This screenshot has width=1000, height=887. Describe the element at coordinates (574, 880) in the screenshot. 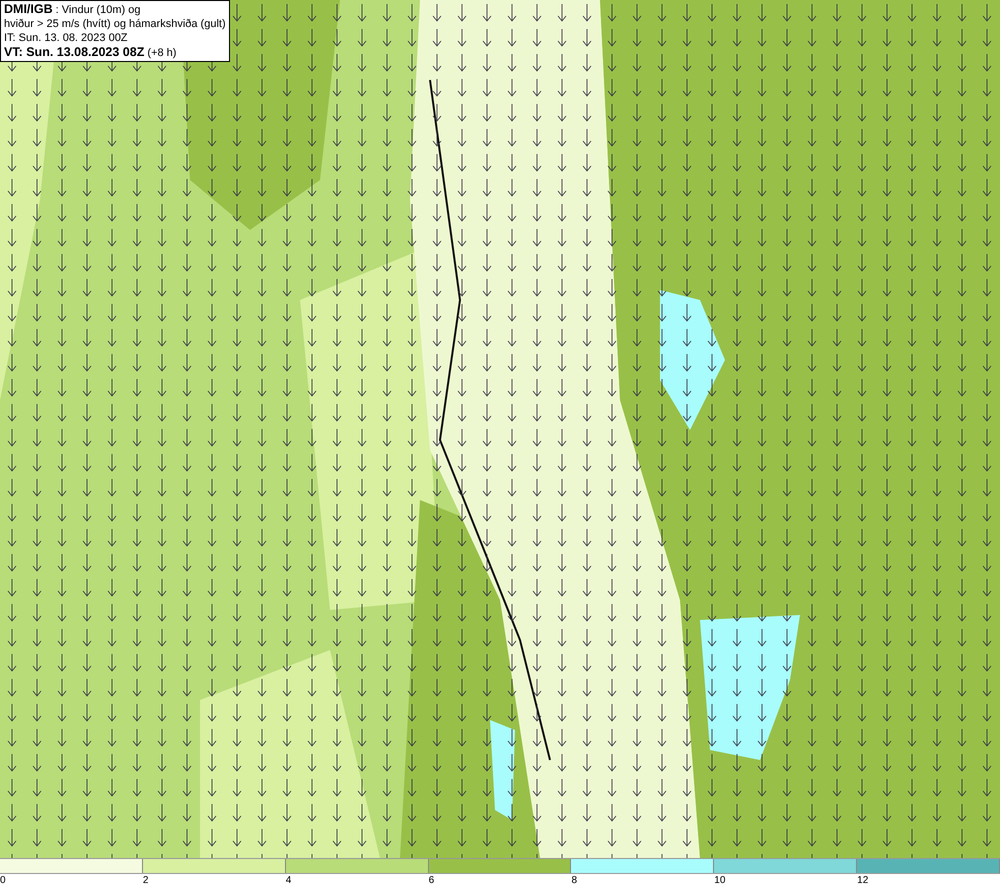

I see `legend-label: 8` at that location.